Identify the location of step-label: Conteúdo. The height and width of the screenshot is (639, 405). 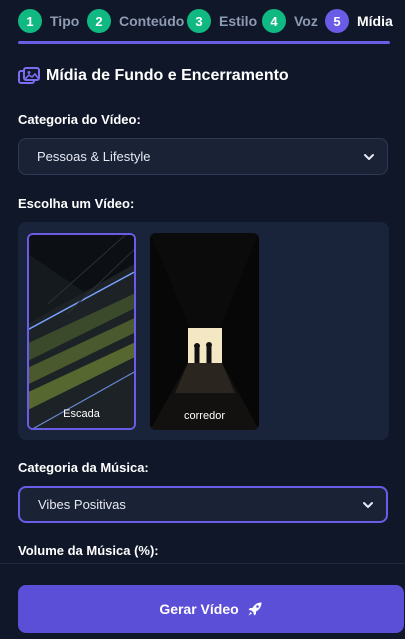
(152, 21).